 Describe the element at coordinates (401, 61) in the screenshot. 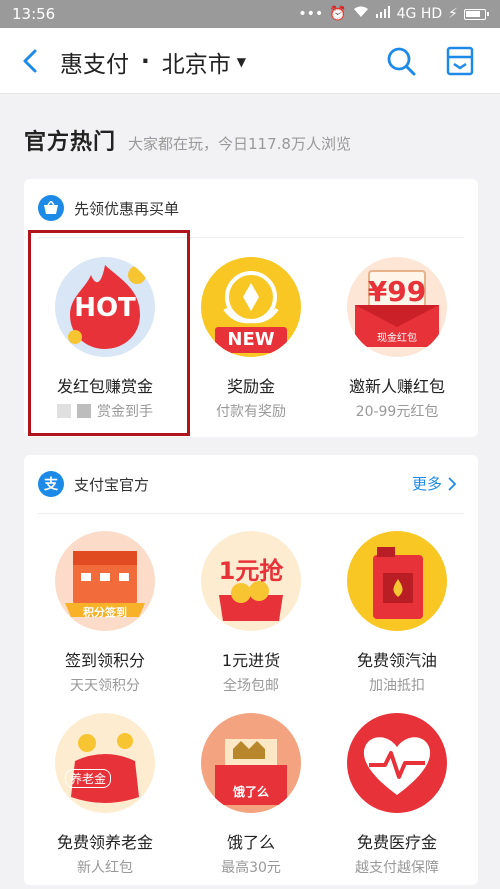

I see `search-icon` at that location.